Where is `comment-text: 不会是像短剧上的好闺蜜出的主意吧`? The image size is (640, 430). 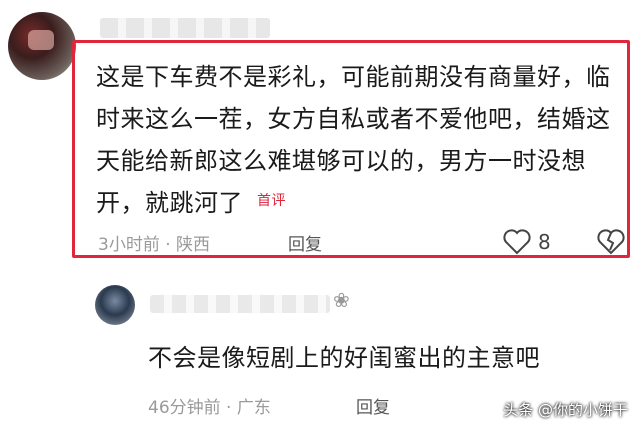 comment-text: 不会是像短剧上的好闺蜜出的主意吧 is located at coordinates (344, 358).